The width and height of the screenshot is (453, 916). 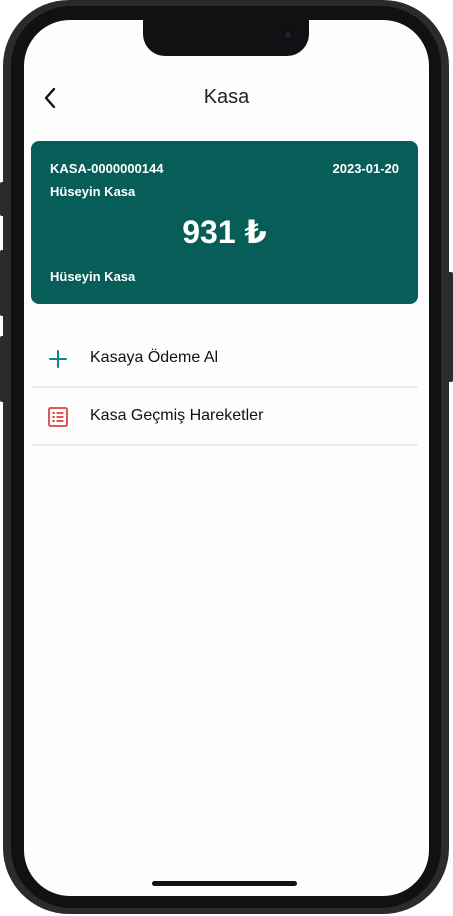 What do you see at coordinates (58, 359) in the screenshot?
I see `plus-icon` at bounding box center [58, 359].